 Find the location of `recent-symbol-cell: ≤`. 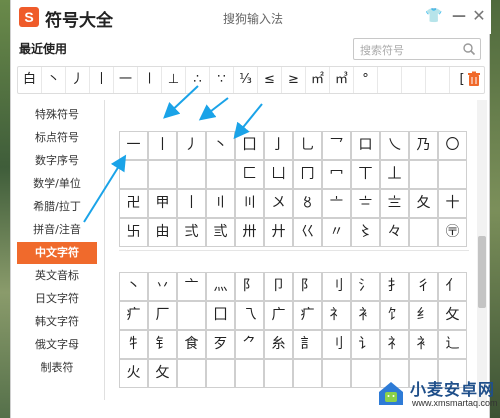

recent-symbol-cell: ≤ is located at coordinates (270, 80).